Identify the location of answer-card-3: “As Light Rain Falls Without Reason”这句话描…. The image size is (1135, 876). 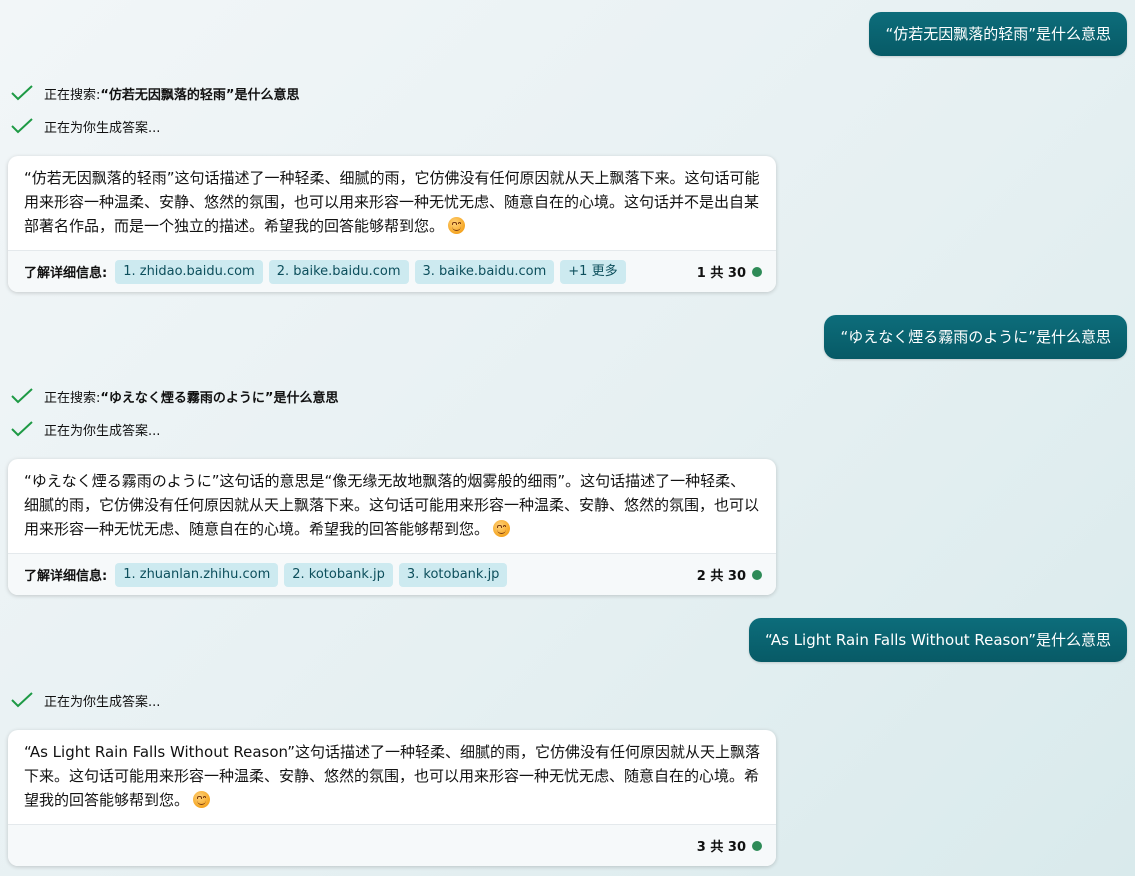
(392, 798).